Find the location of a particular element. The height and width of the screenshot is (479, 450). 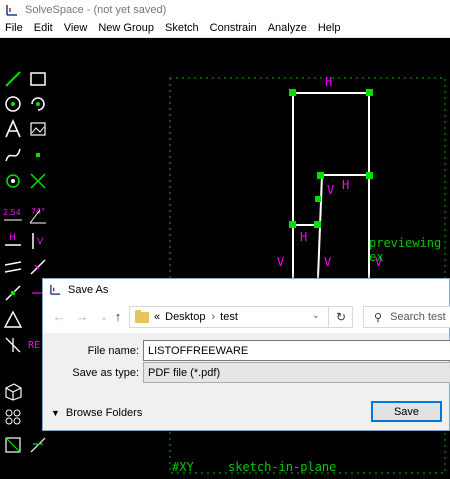

chevron-down-icon: ▼ is located at coordinates (55, 413).